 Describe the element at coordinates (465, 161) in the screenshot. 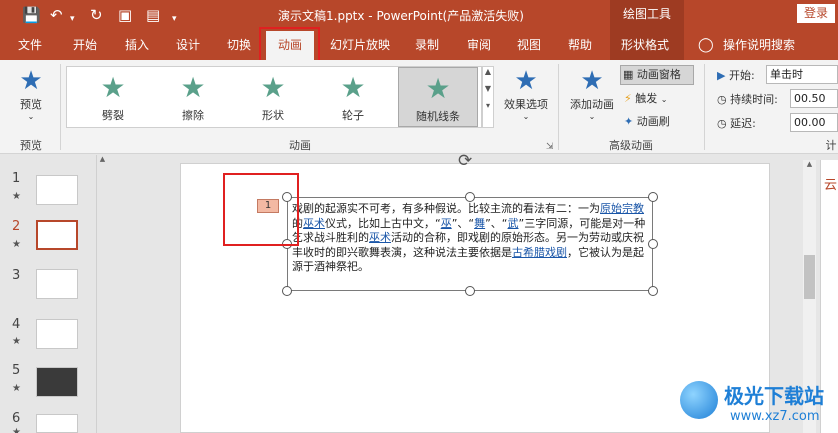

I see `rotate-handle-icon: ⟳` at that location.